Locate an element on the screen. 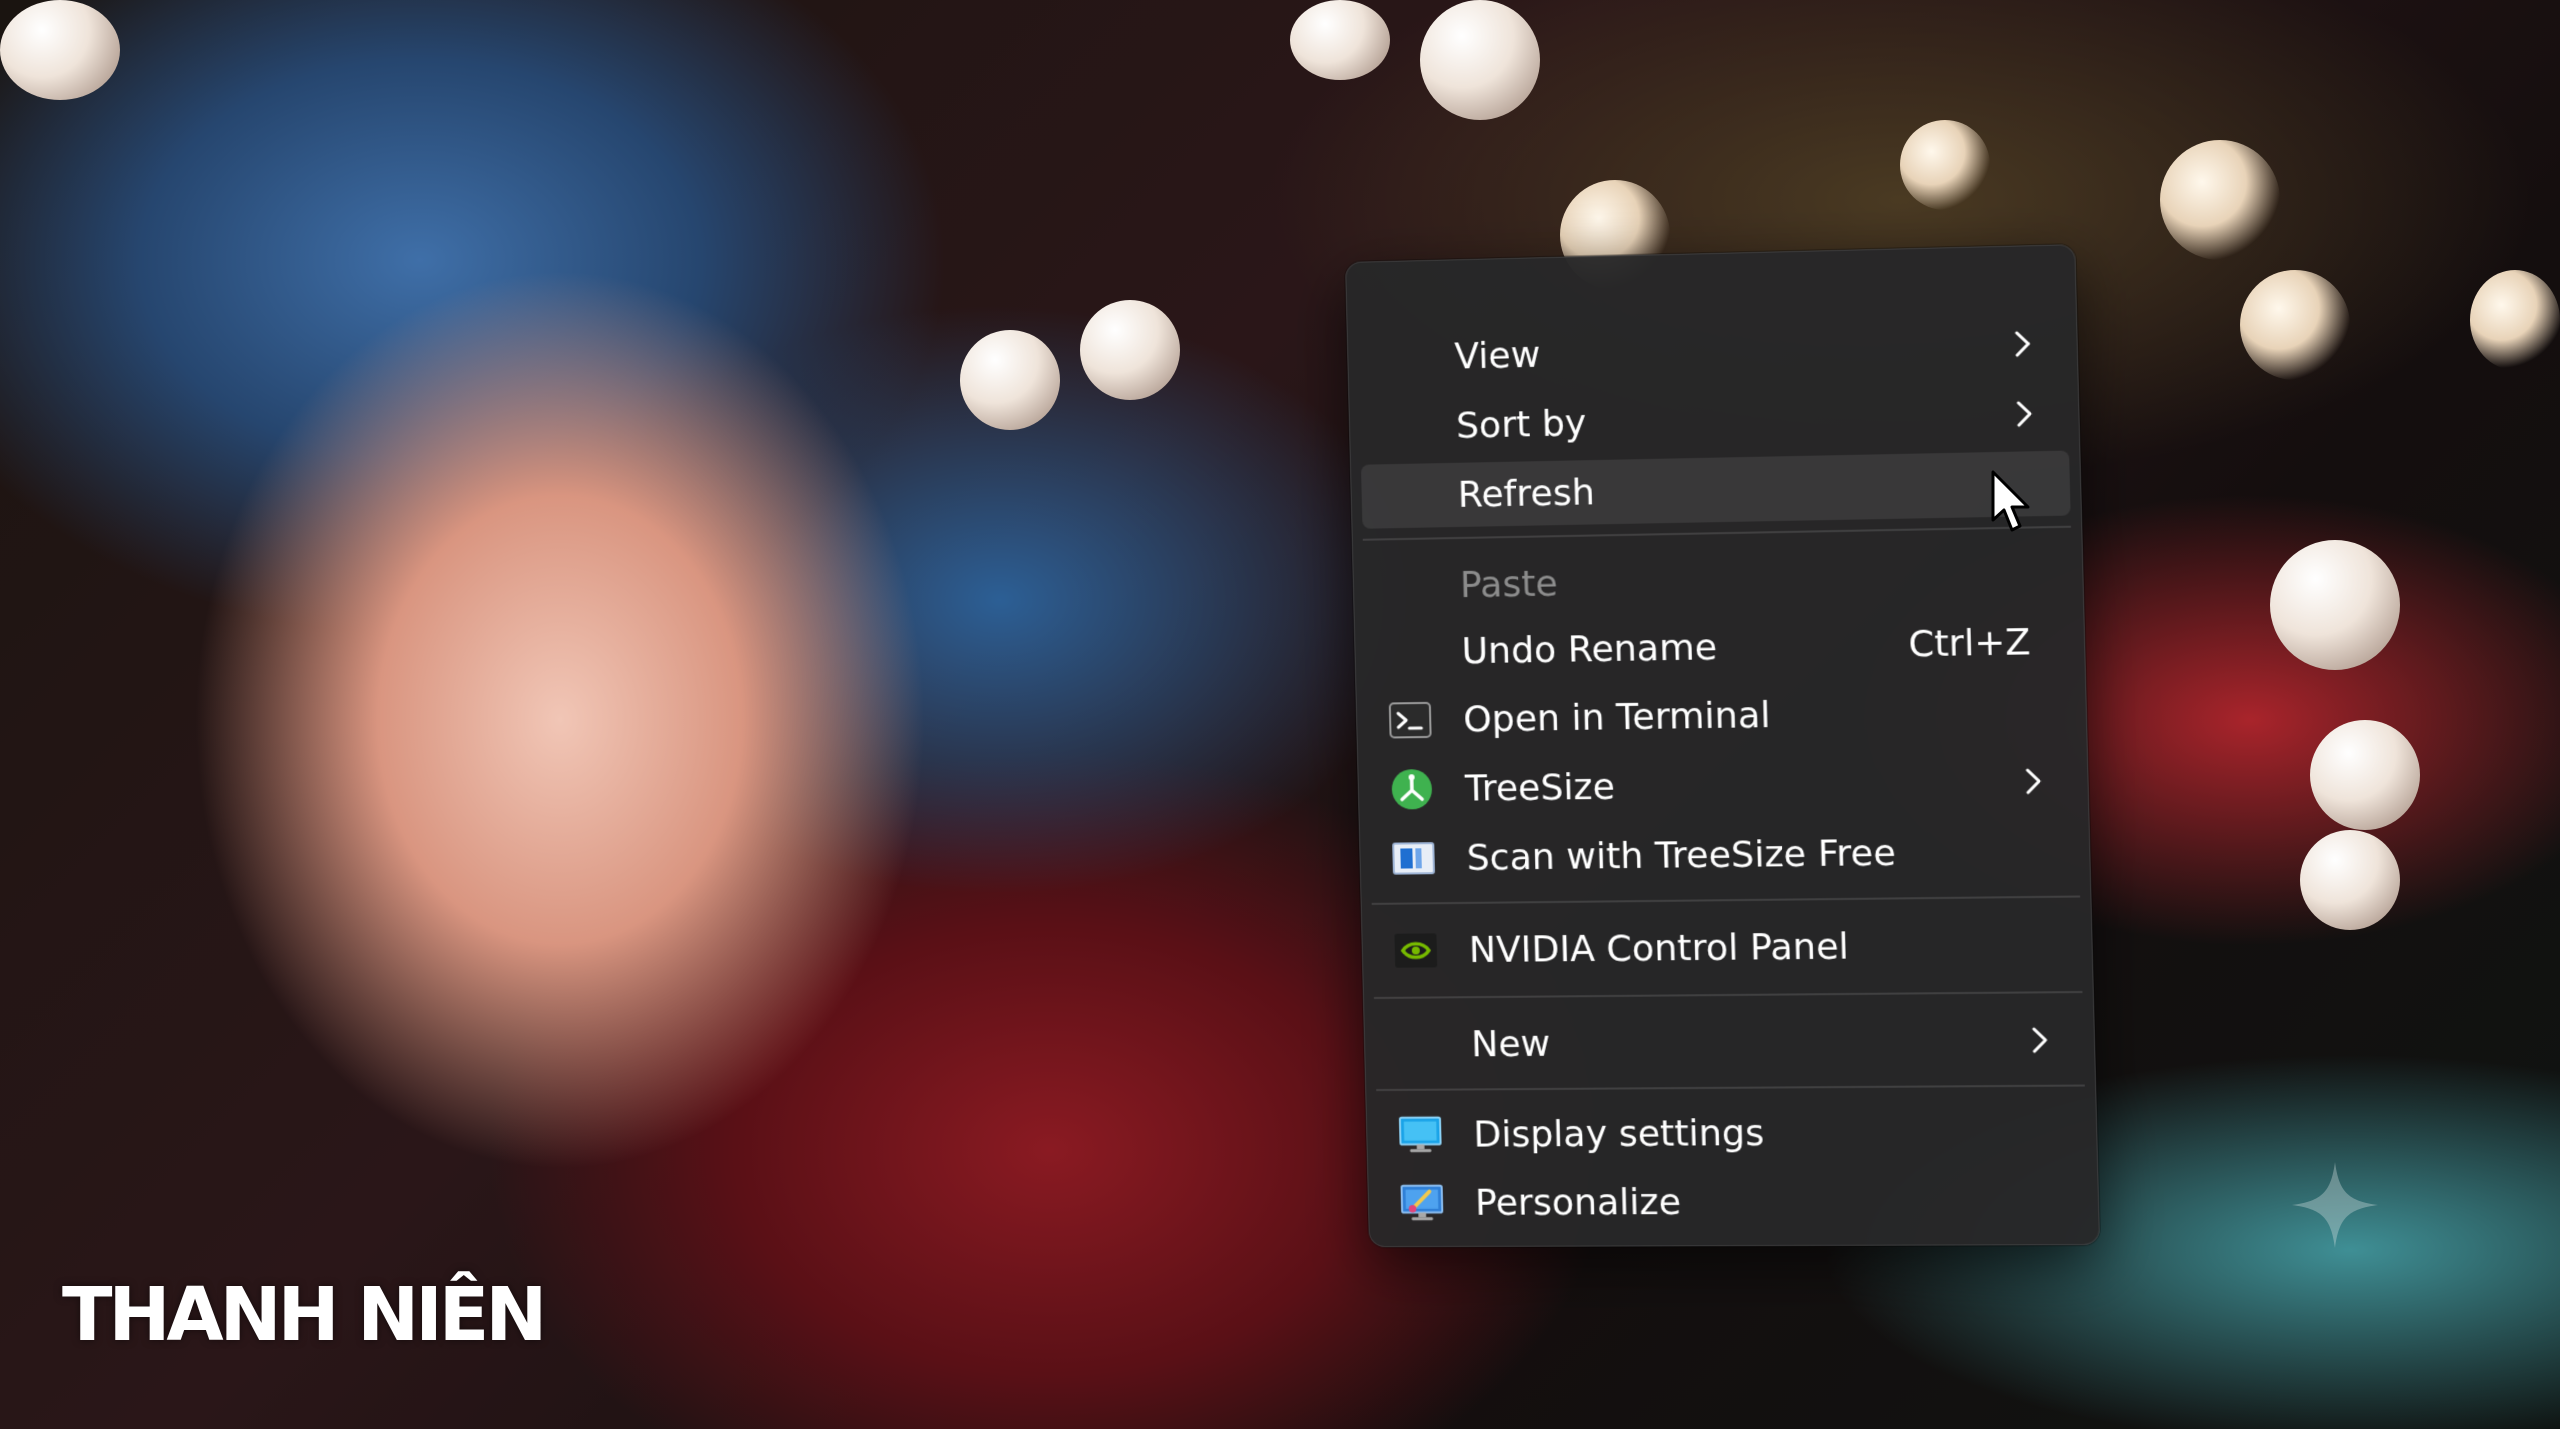  menu-item-sort-by: Sort by is located at coordinates (1714, 419).